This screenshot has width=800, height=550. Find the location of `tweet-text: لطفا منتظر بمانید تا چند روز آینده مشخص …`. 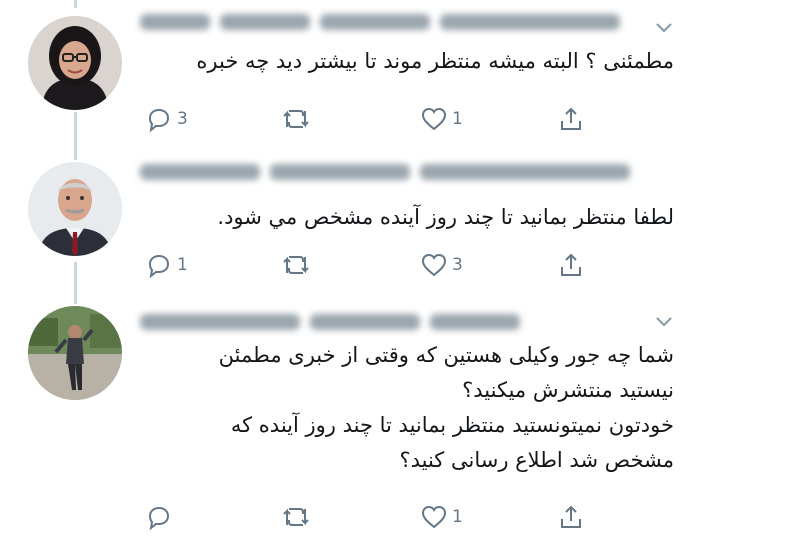

tweet-text: لطفا منتظر بمانید تا چند روز آینده مشخص … is located at coordinates (414, 217).